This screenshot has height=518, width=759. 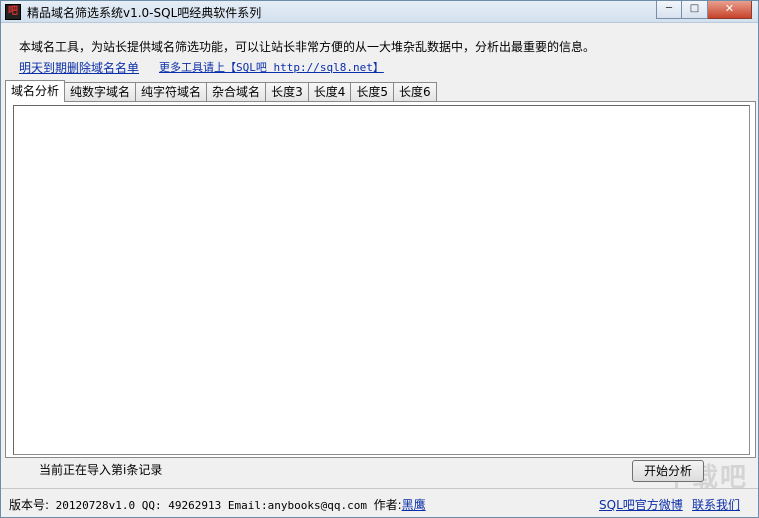 What do you see at coordinates (13, 12) in the screenshot?
I see `app-icon: 吧` at bounding box center [13, 12].